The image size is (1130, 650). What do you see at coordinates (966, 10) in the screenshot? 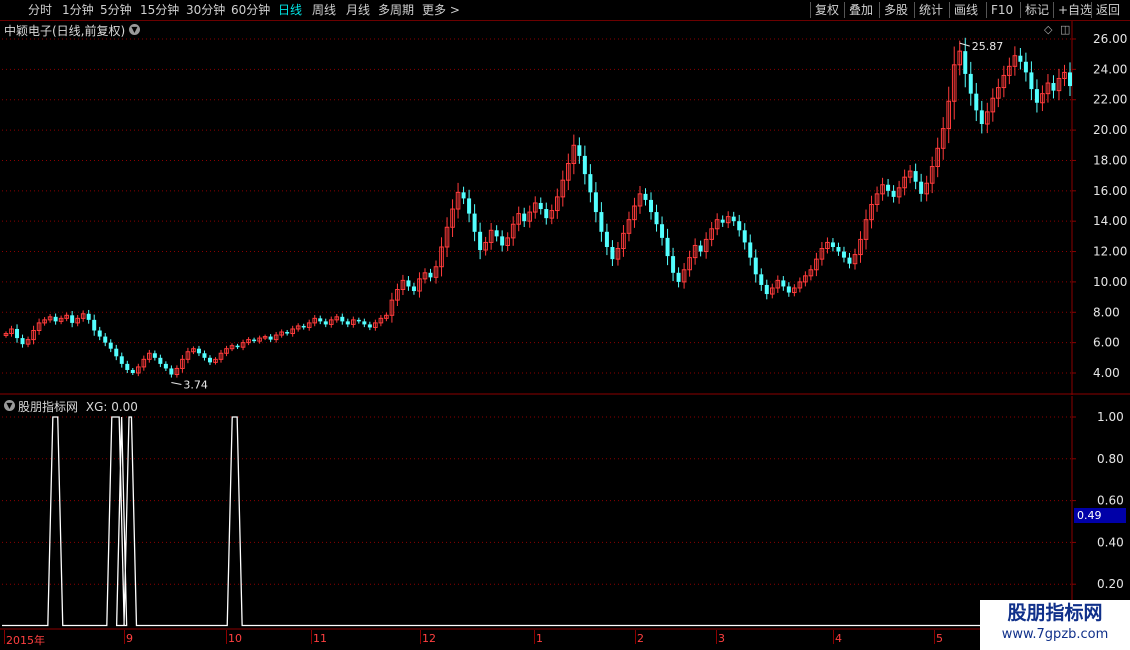
I see `toolbar-button-4: 画线` at bounding box center [966, 10].